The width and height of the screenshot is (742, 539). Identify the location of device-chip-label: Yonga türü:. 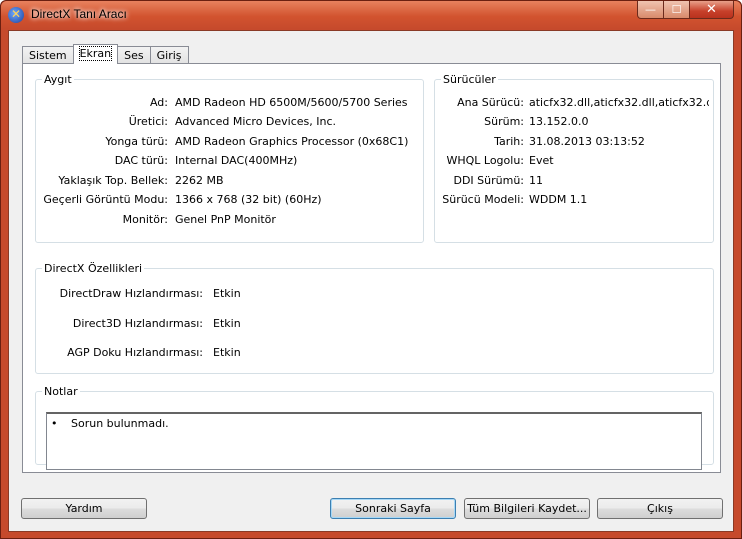
(136, 141).